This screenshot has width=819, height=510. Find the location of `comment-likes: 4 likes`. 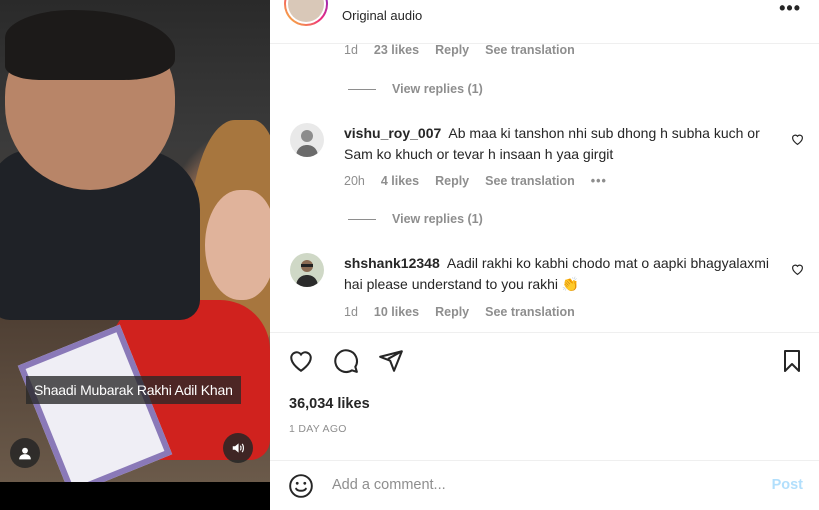

comment-likes: 4 likes is located at coordinates (400, 181).